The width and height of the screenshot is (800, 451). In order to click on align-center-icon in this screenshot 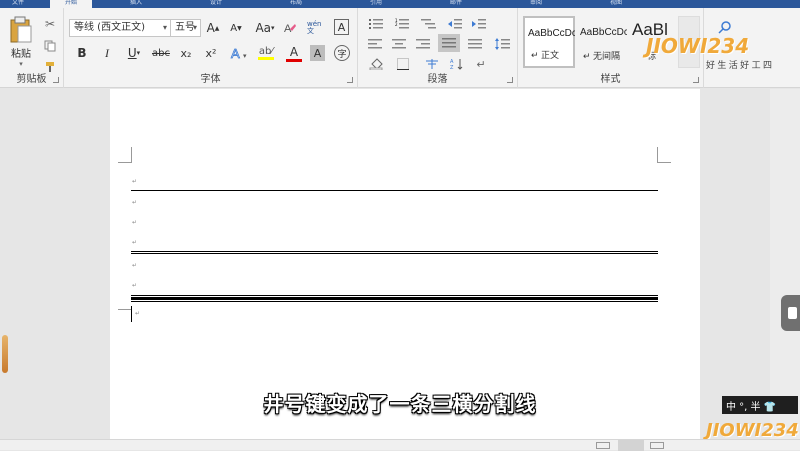, I will do `click(399, 44)`.